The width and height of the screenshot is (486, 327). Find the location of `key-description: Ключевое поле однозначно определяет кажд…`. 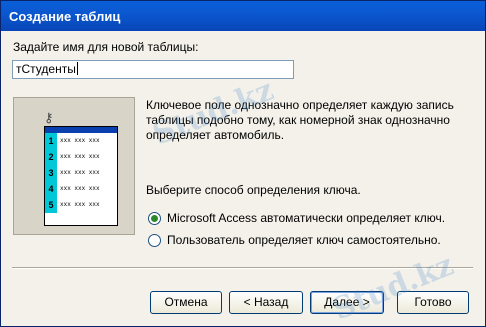

key-description: Ключевое поле однозначно определяет кажд… is located at coordinates (300, 120).